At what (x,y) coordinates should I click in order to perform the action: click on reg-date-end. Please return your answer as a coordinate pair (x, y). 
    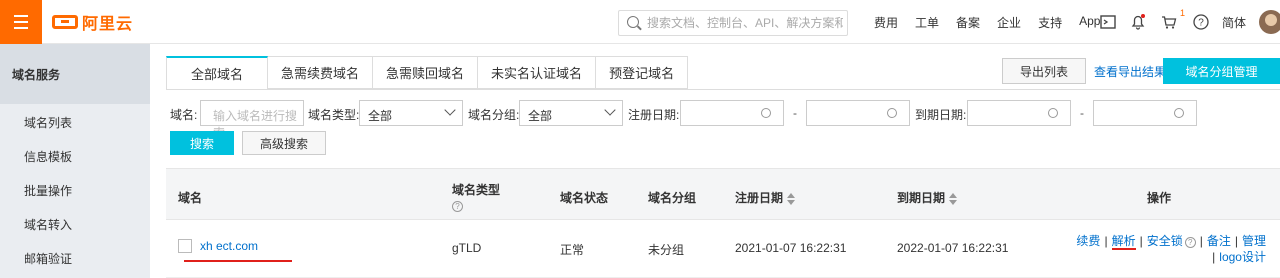
    Looking at the image, I should click on (858, 113).